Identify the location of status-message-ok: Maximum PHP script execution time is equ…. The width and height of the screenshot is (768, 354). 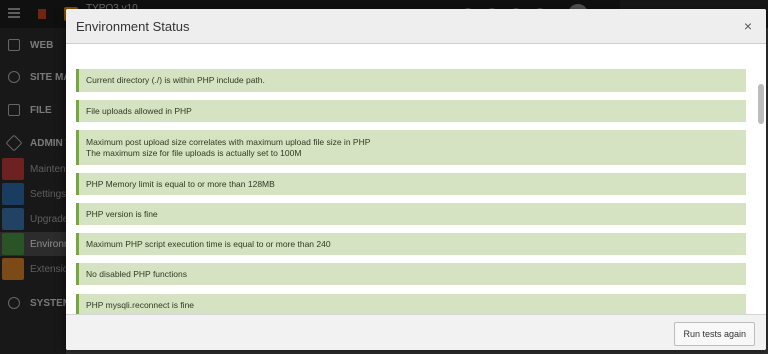
(411, 244).